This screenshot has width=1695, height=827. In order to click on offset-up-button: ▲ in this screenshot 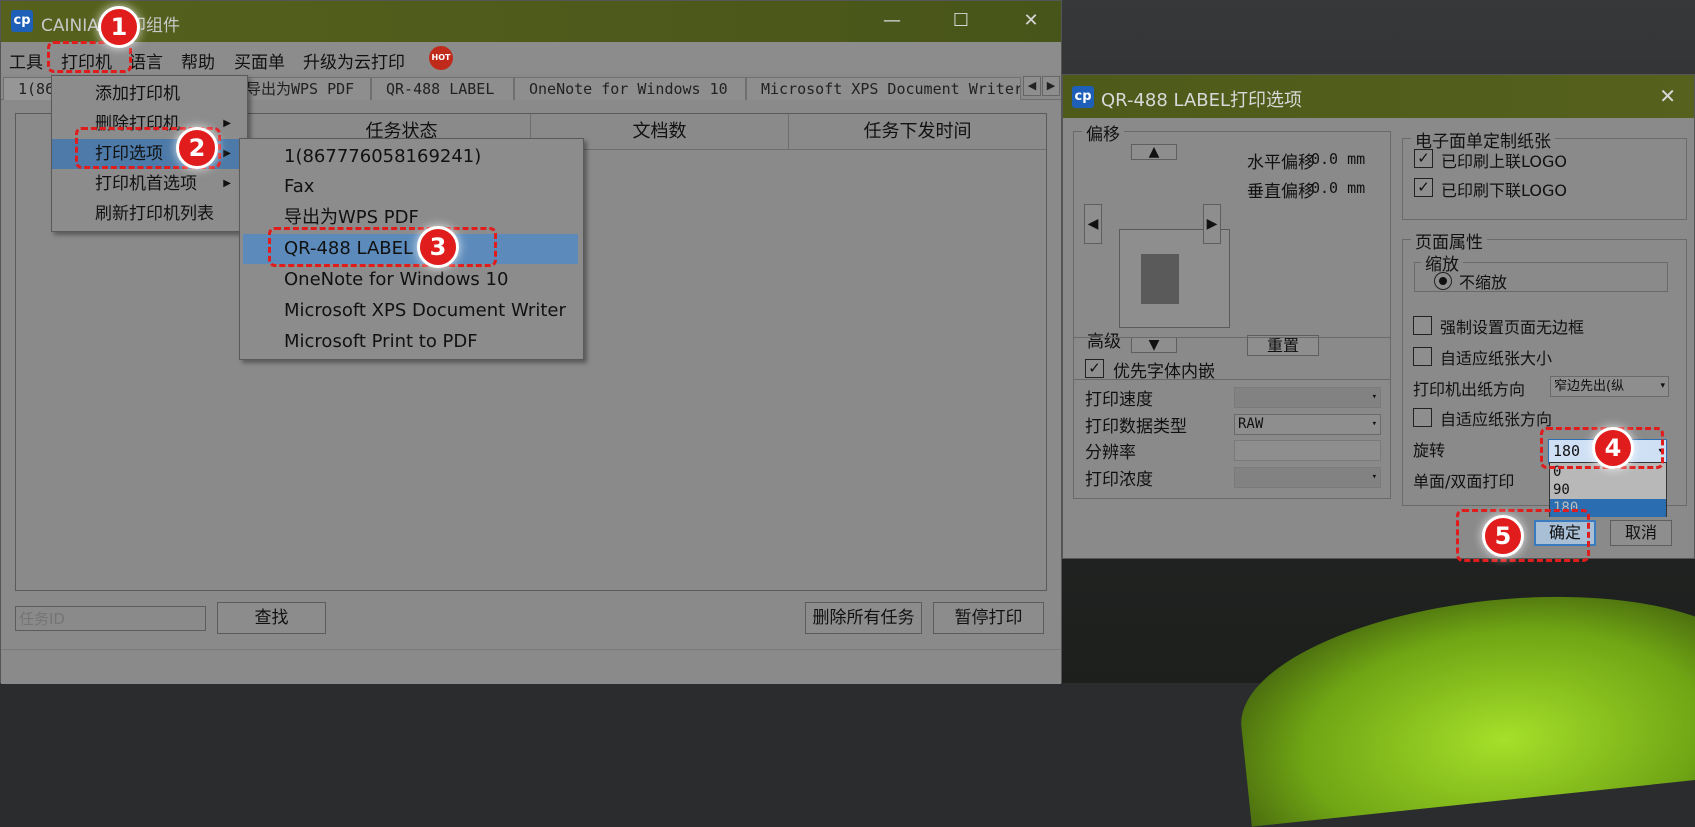, I will do `click(1154, 152)`.